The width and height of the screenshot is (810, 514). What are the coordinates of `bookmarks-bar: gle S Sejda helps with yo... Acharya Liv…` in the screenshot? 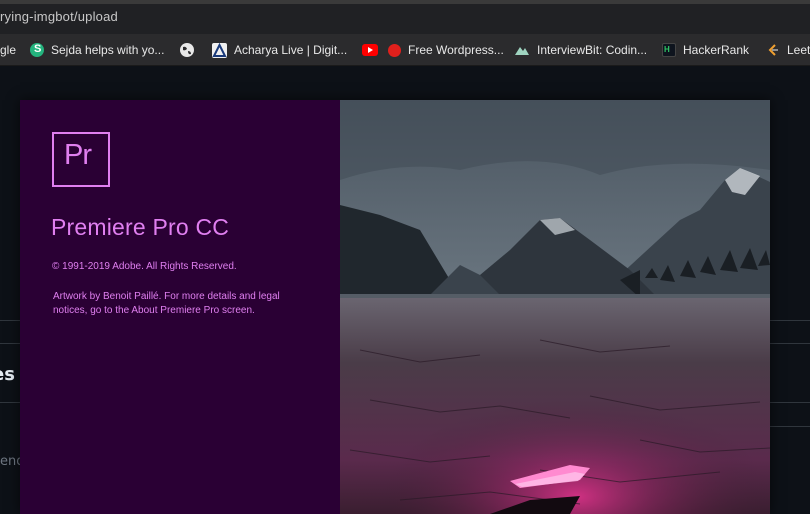 It's located at (405, 50).